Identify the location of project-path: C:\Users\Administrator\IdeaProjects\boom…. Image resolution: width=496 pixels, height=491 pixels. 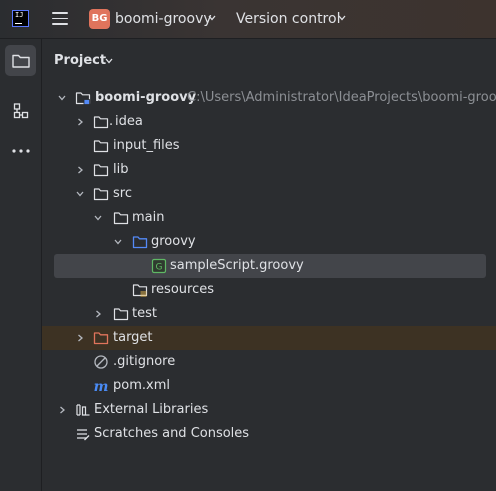
(341, 97).